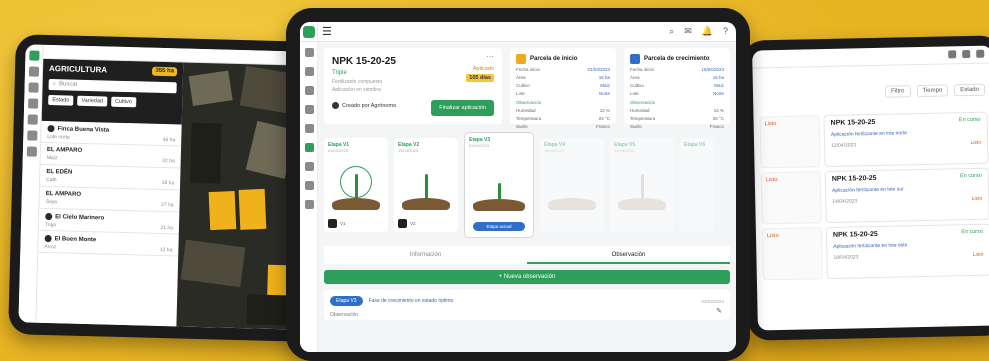  What do you see at coordinates (480, 74) in the screenshot?
I see `status-badge: Aplicado 105 días` at bounding box center [480, 74].